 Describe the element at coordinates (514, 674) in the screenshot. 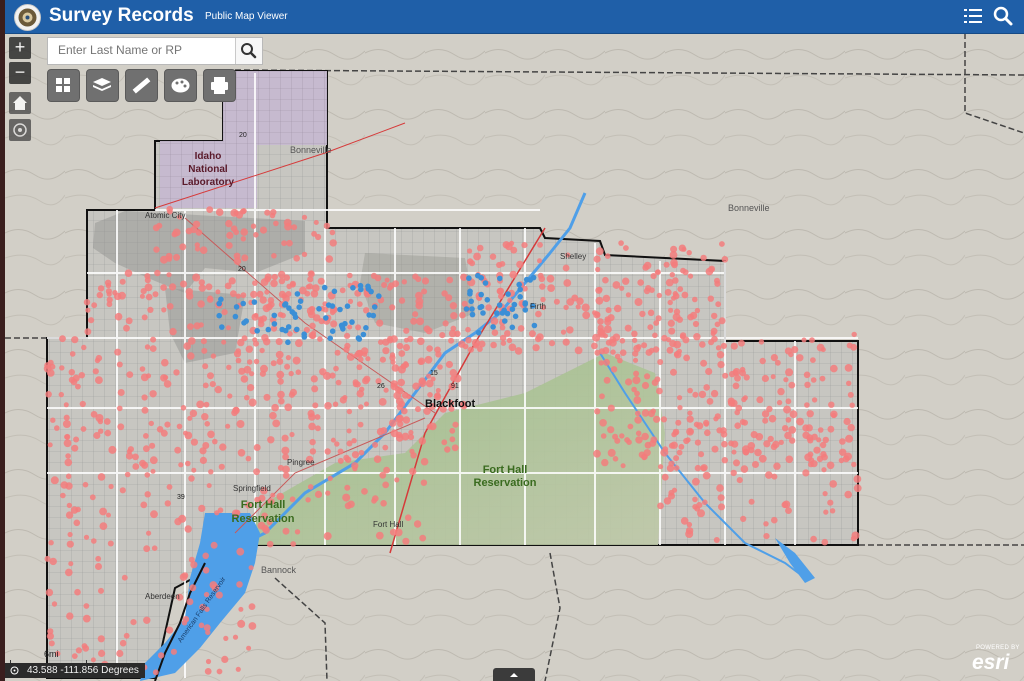

I see `panel-toggle-button` at that location.